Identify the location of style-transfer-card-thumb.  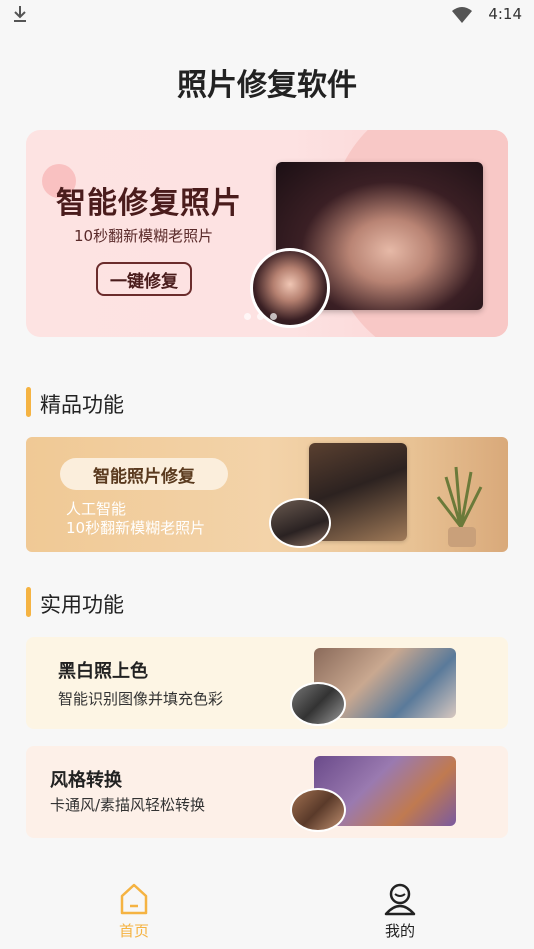
(318, 810).